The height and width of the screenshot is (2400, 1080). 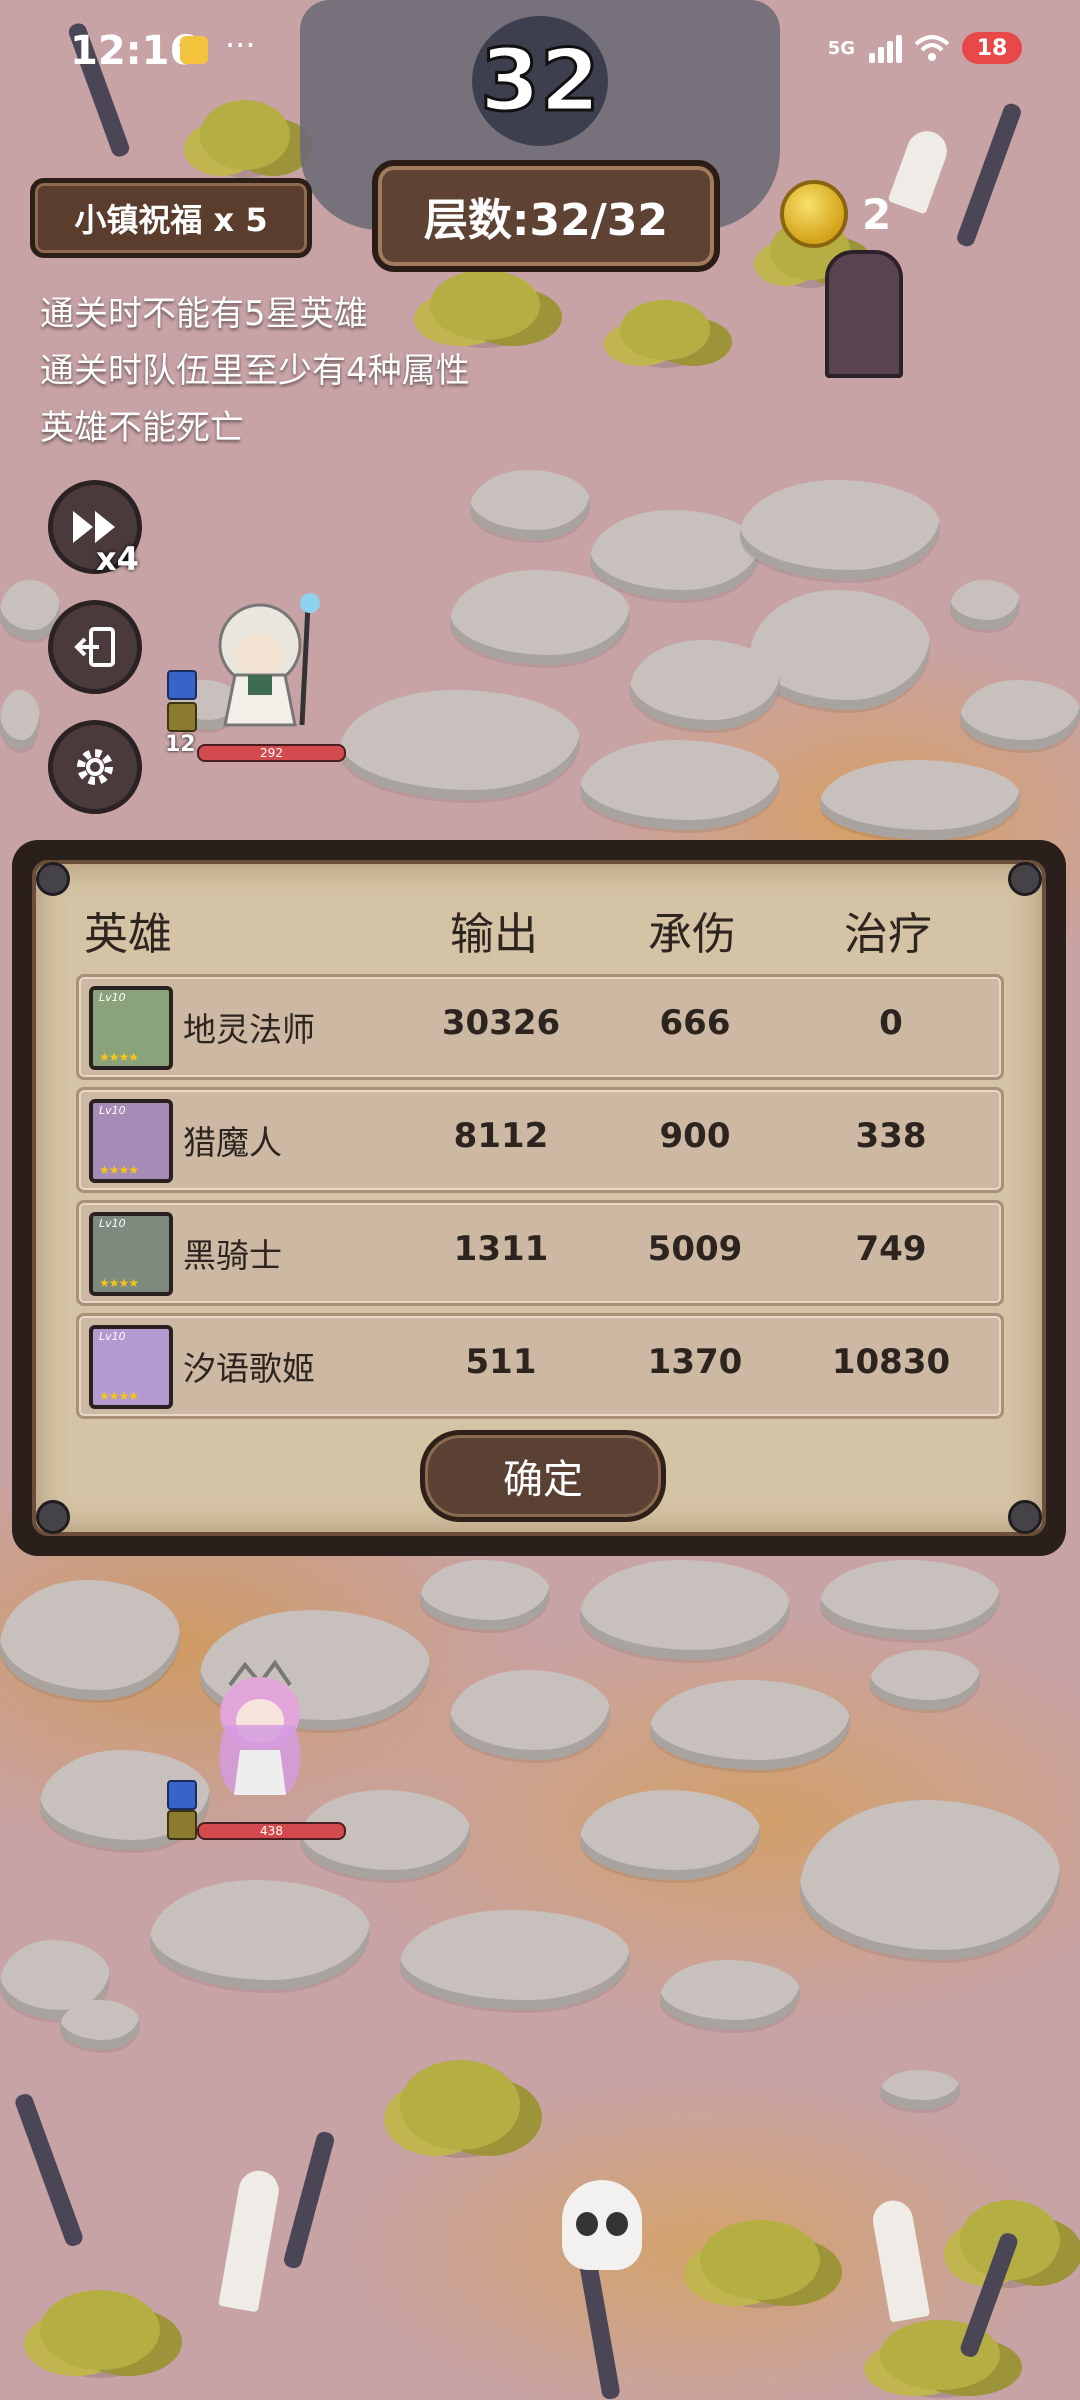 What do you see at coordinates (891, 1249) in the screenshot?
I see `healing-value: 749` at bounding box center [891, 1249].